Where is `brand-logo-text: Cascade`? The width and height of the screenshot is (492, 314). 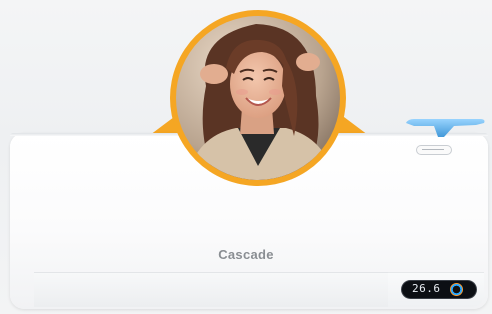
brand-logo-text: Cascade is located at coordinates (246, 254).